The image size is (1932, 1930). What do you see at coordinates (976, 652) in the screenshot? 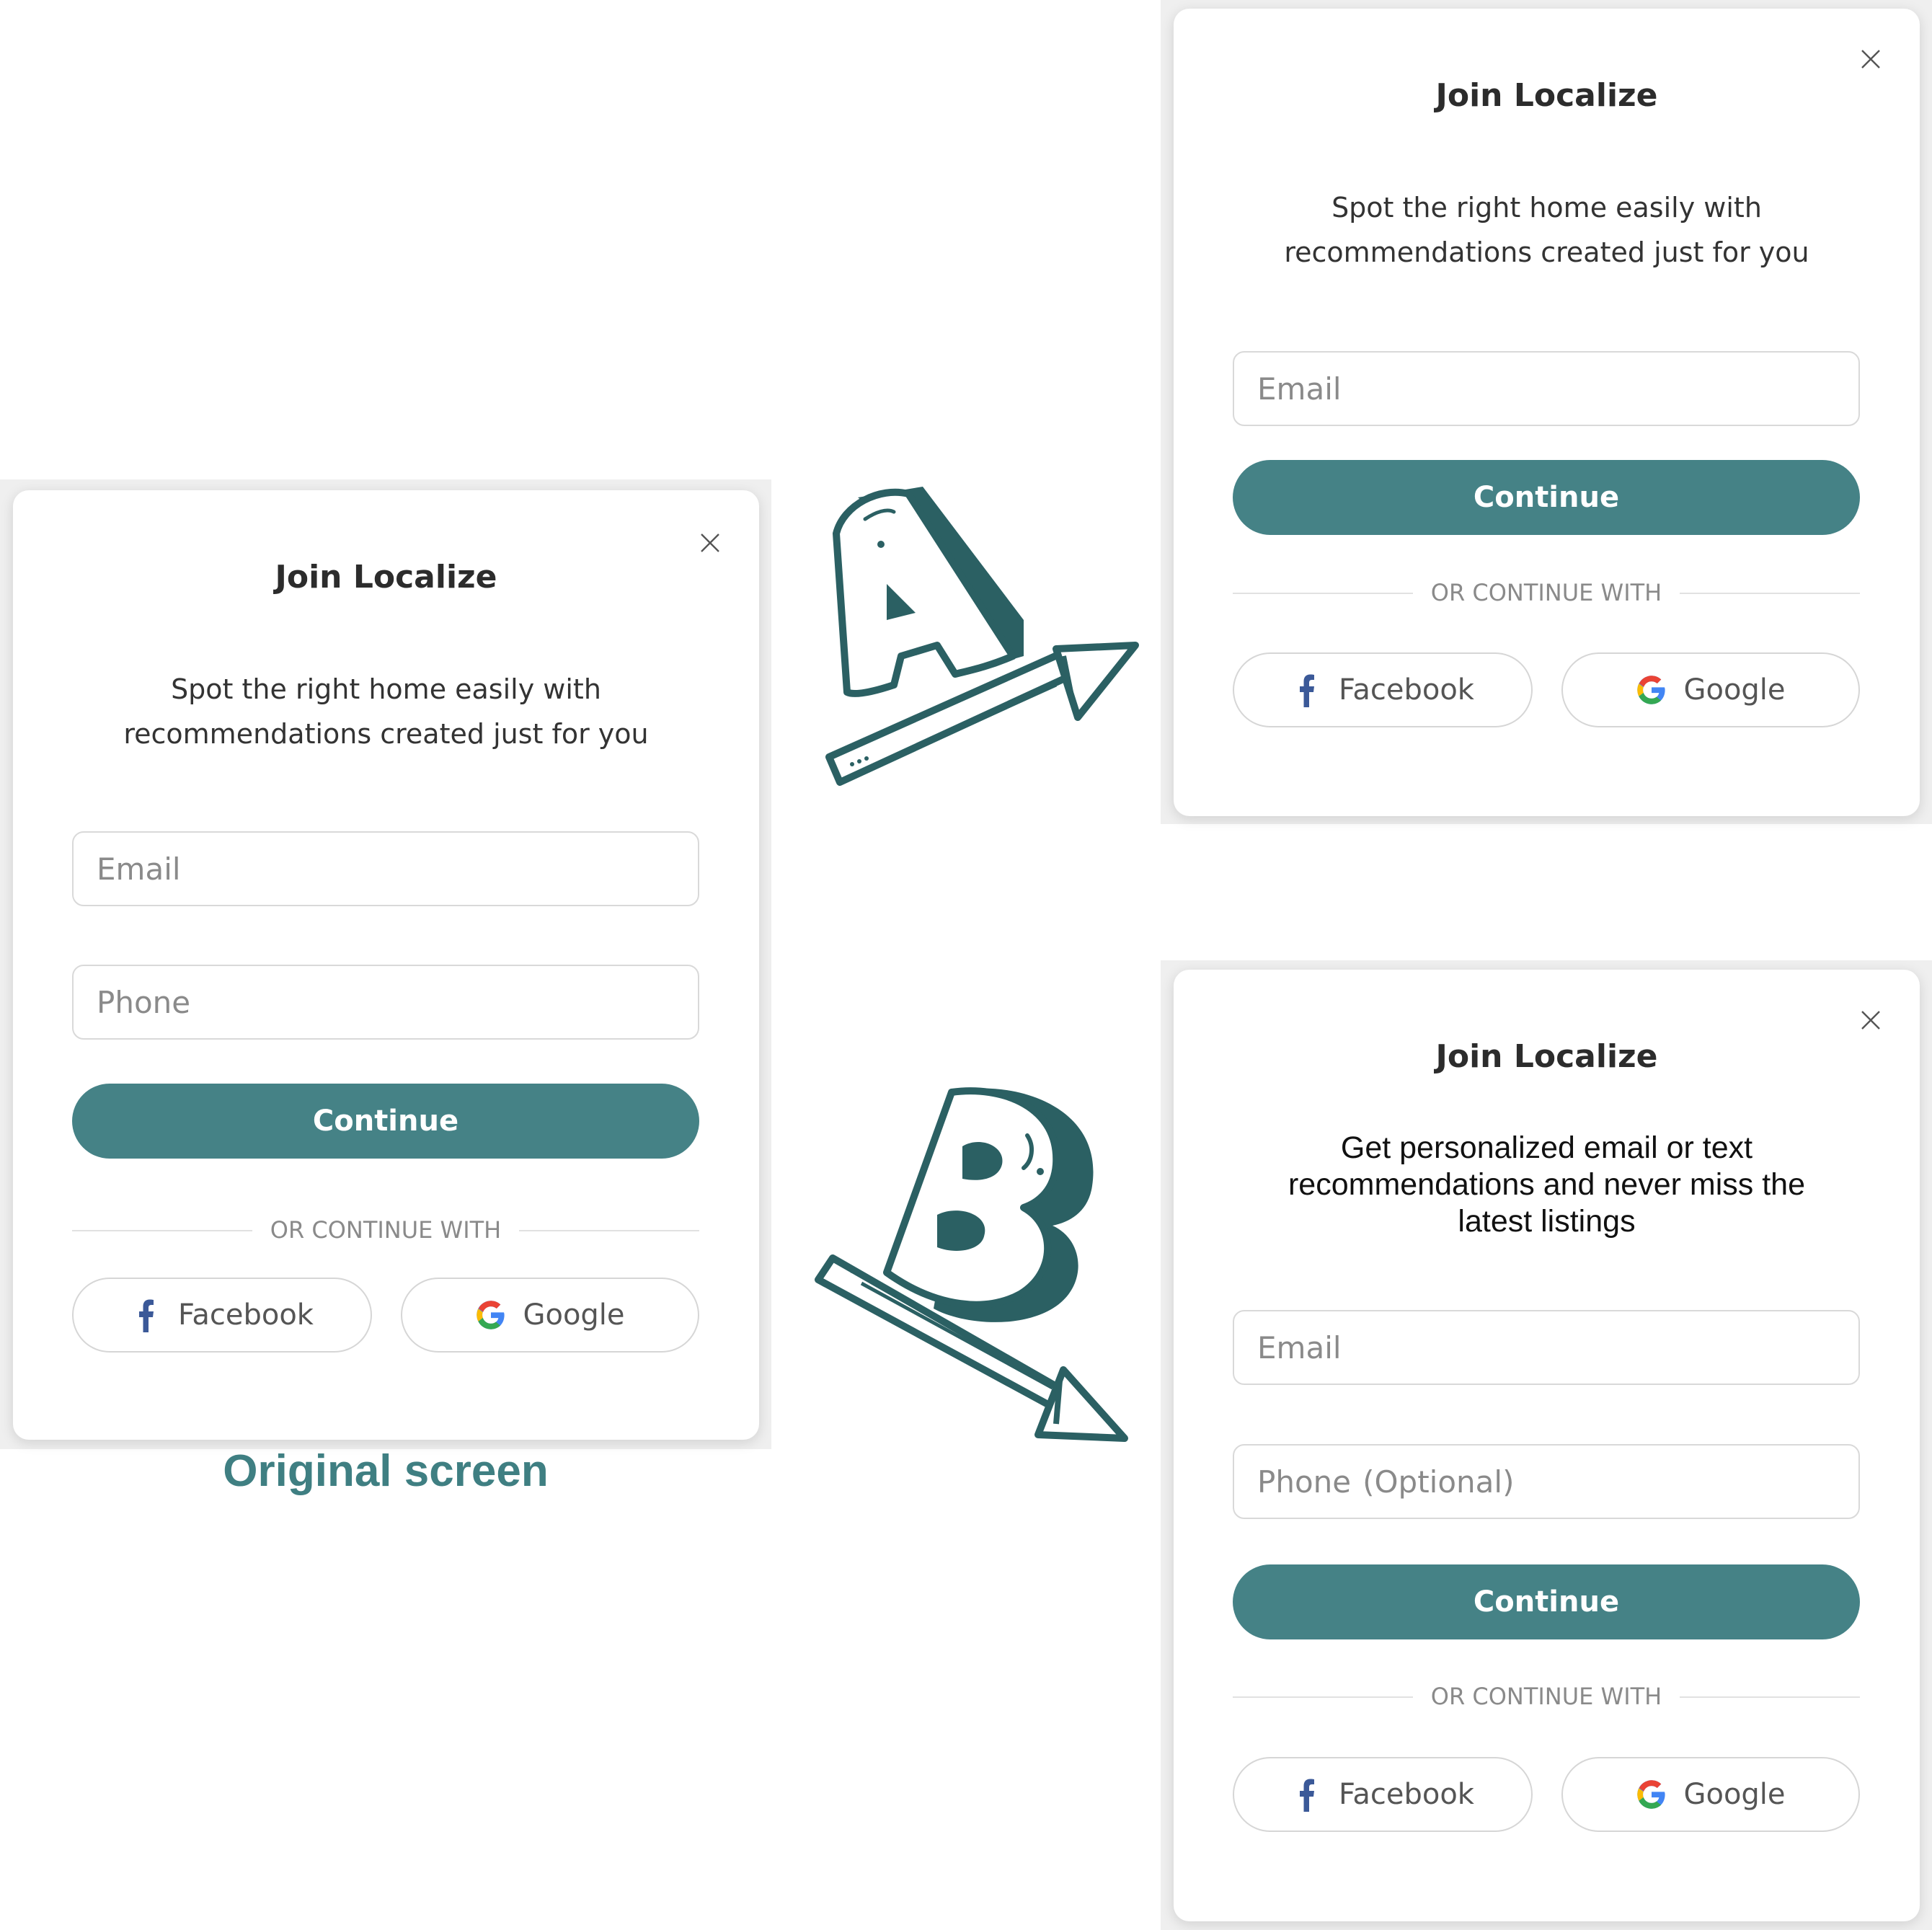
I see `letter-a-illustration` at bounding box center [976, 652].